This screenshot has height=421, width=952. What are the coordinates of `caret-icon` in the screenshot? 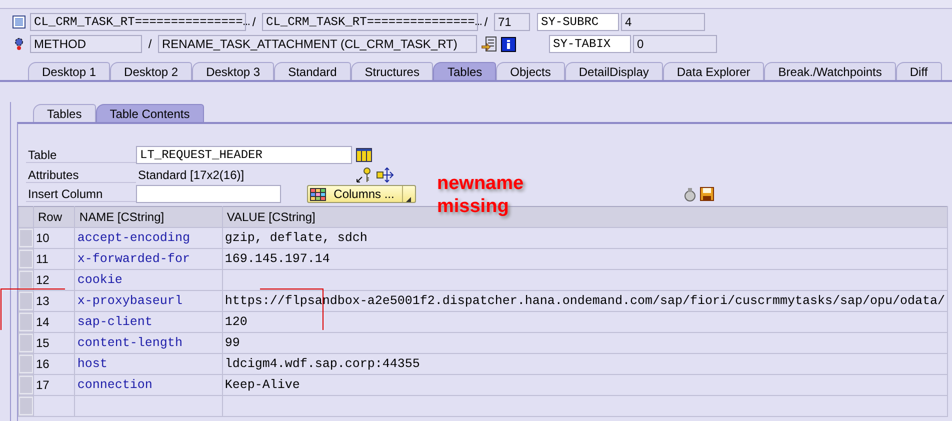 It's located at (408, 199).